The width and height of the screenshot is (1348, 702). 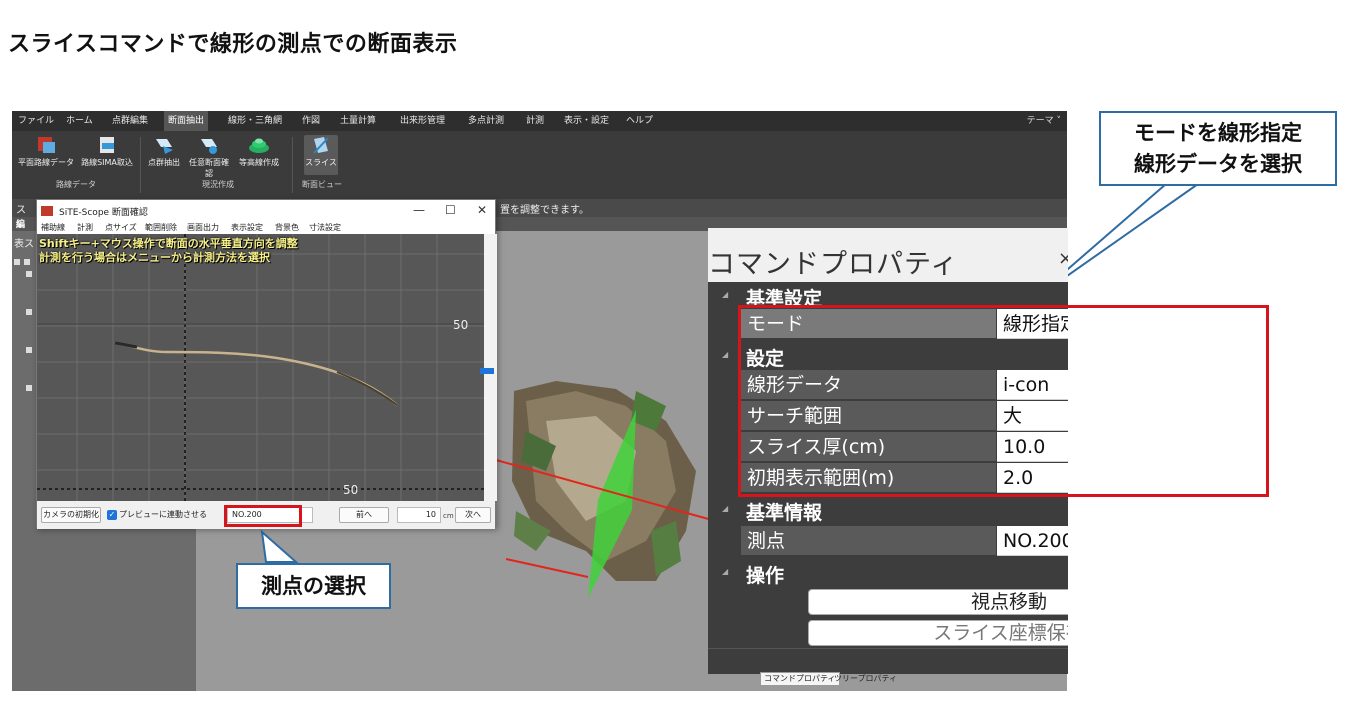 I want to click on property-title: コマンドプロパティ, so click(x=833, y=264).